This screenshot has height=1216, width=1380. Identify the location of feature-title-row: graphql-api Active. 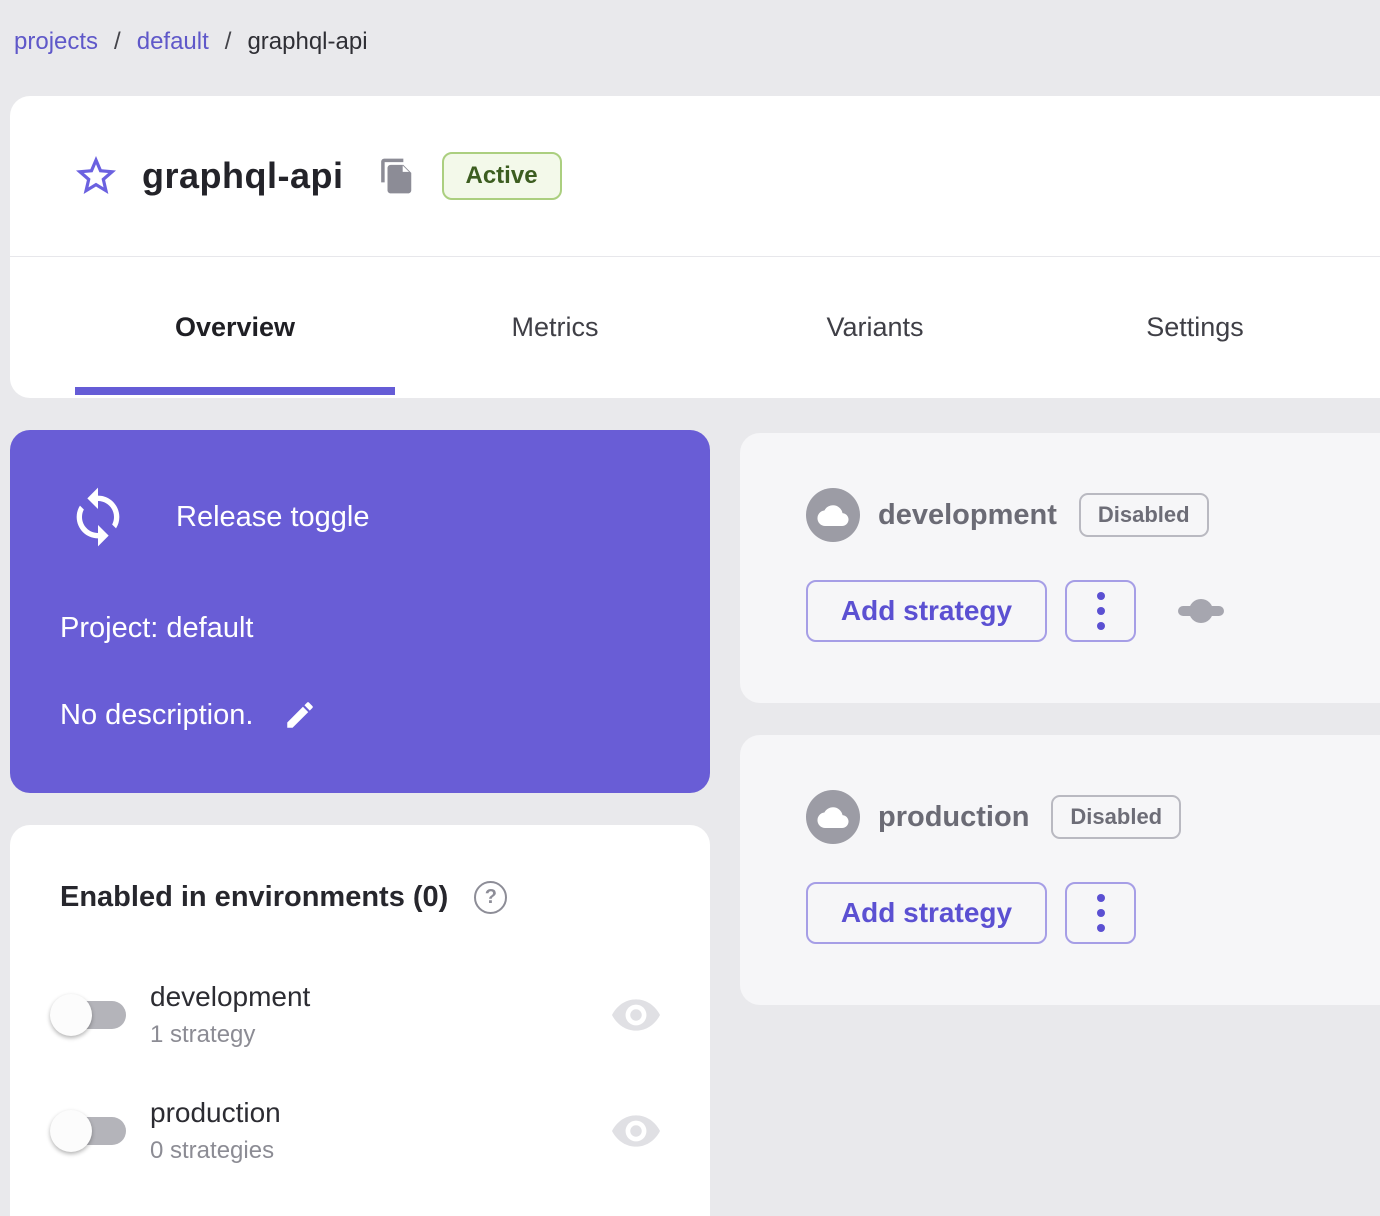
(695, 176).